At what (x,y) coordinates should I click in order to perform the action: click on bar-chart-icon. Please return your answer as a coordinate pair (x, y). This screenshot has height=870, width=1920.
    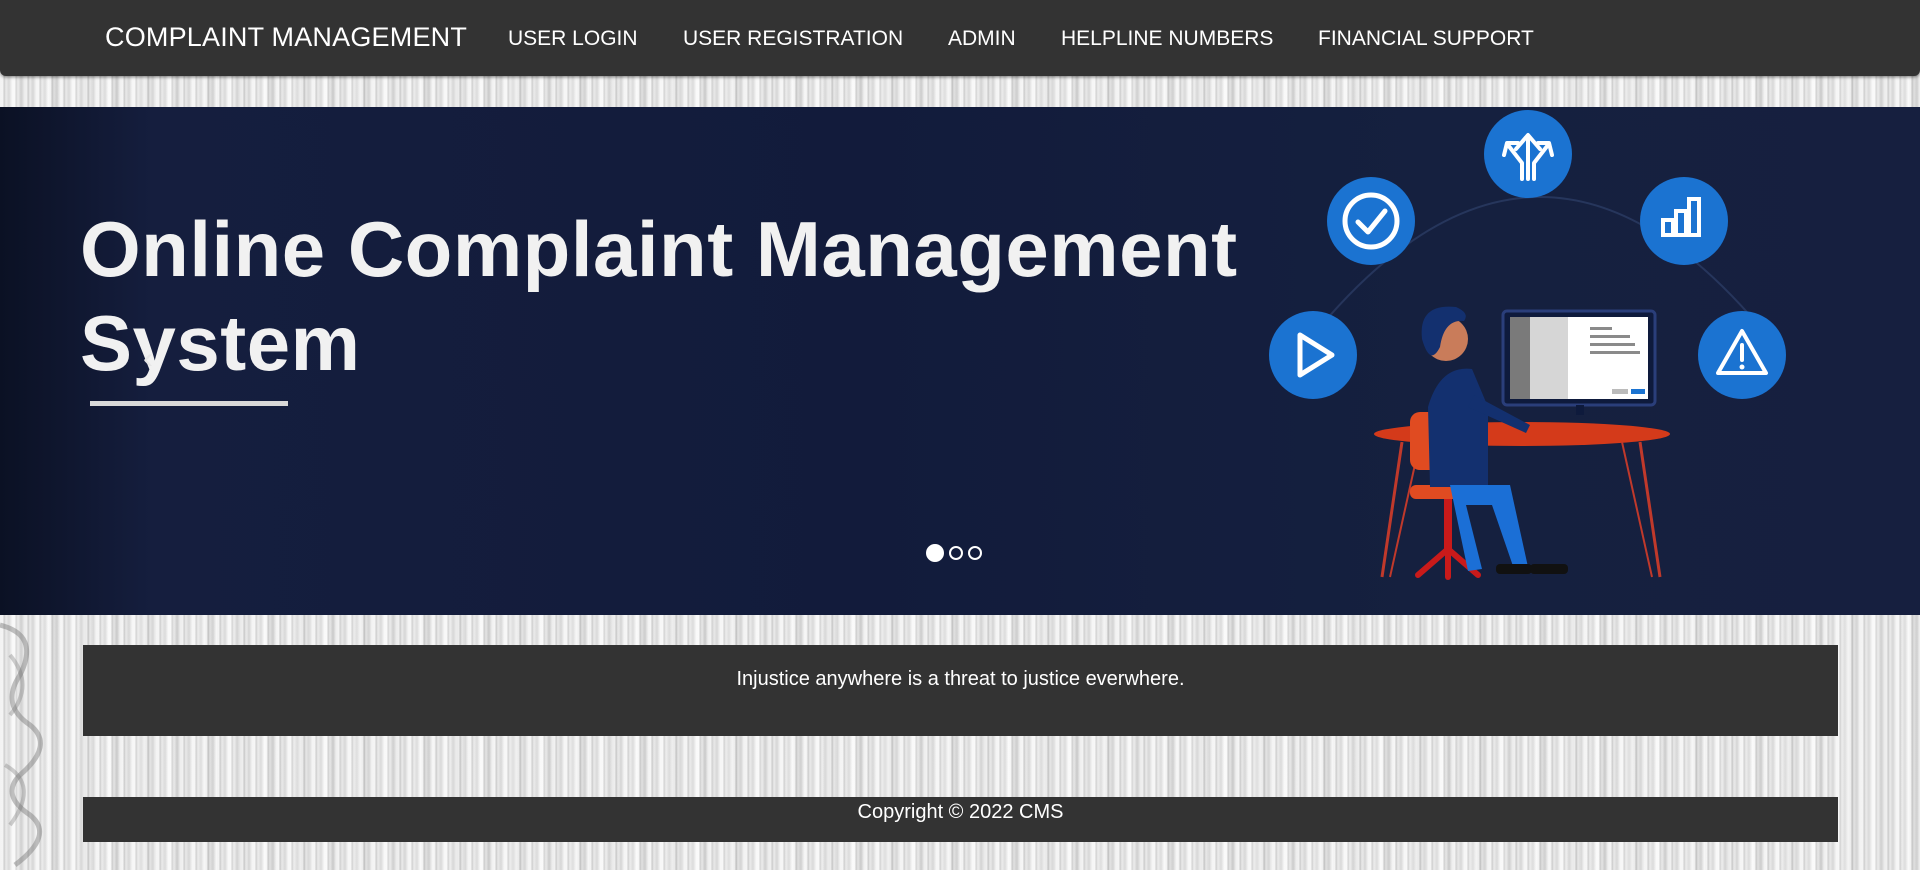
    Looking at the image, I should click on (1684, 221).